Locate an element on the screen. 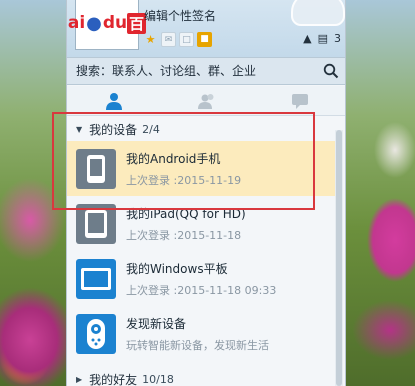 Image resolution: width=415 pixels, height=386 pixels. list-item: 我的iPad(QQ for HD) 上次登录 :2015-11-18 is located at coordinates (201, 223).